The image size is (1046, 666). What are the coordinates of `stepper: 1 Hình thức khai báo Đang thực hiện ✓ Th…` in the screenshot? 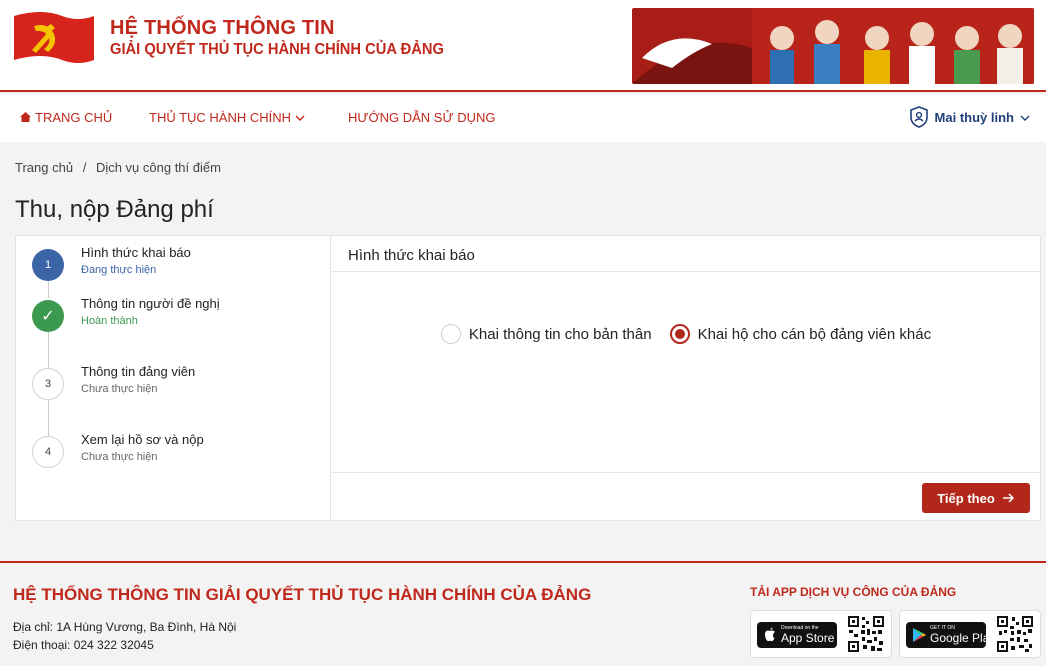 It's located at (173, 378).